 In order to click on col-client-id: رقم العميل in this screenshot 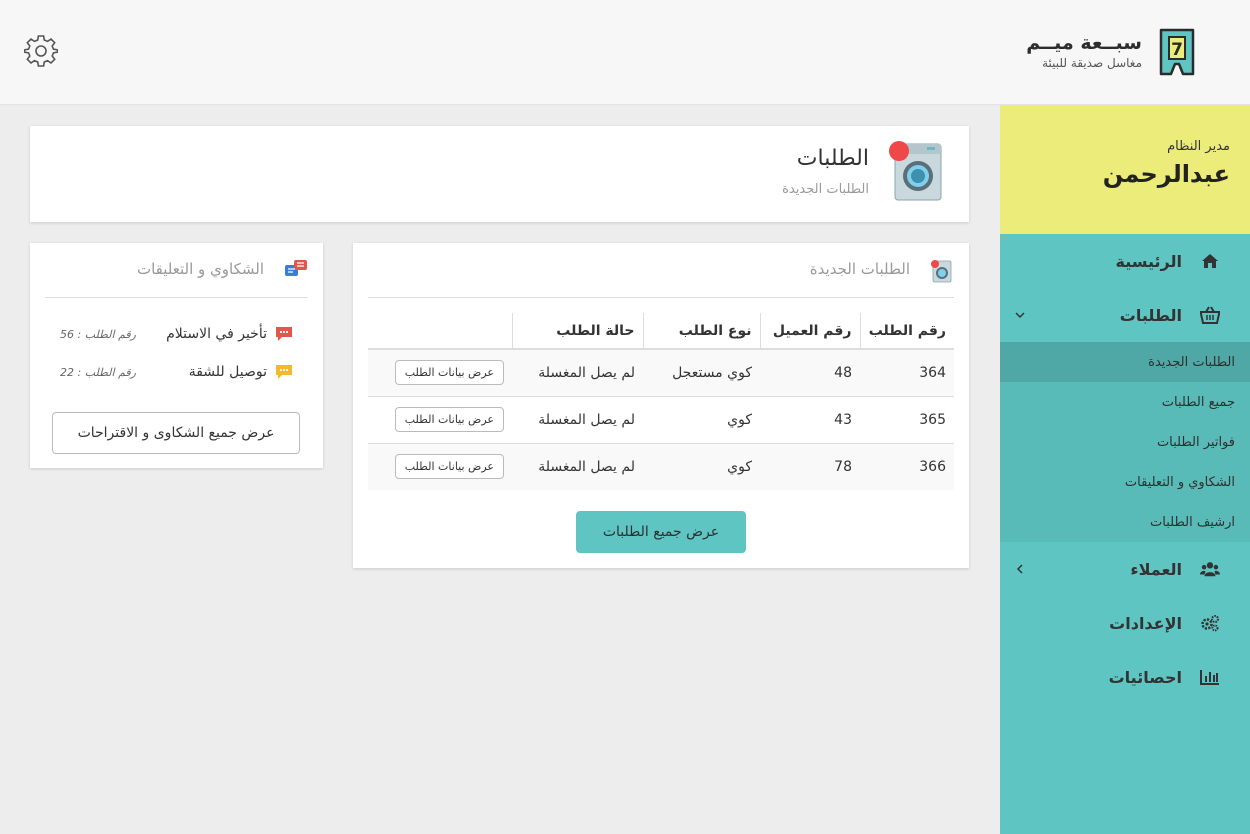, I will do `click(809, 331)`.